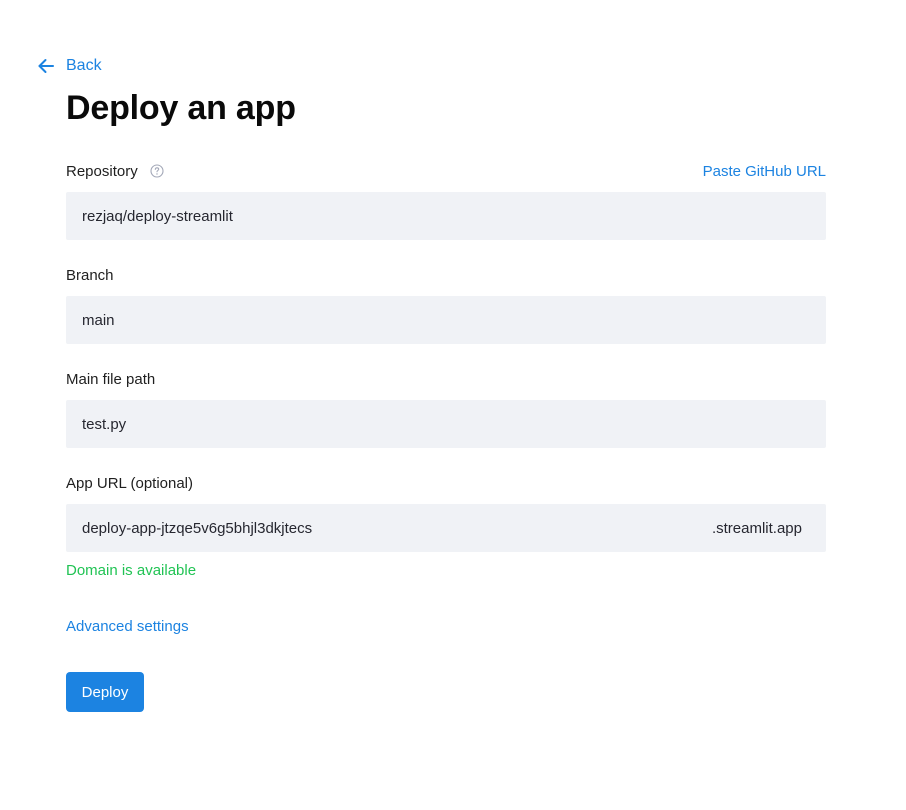  I want to click on main-file-path-label: Main file path, so click(111, 379).